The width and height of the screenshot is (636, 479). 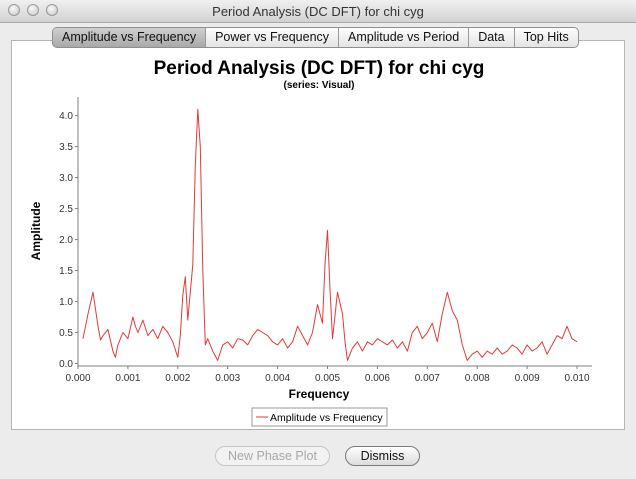 I want to click on x-tick-label: 0.003, so click(x=227, y=378).